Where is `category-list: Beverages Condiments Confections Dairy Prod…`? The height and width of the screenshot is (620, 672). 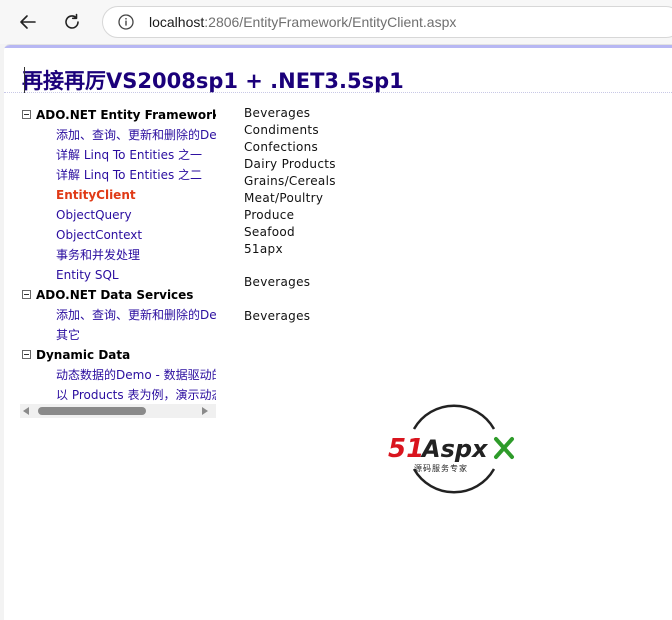
category-list: Beverages Condiments Confections Dairy Prod… is located at coordinates (344, 181).